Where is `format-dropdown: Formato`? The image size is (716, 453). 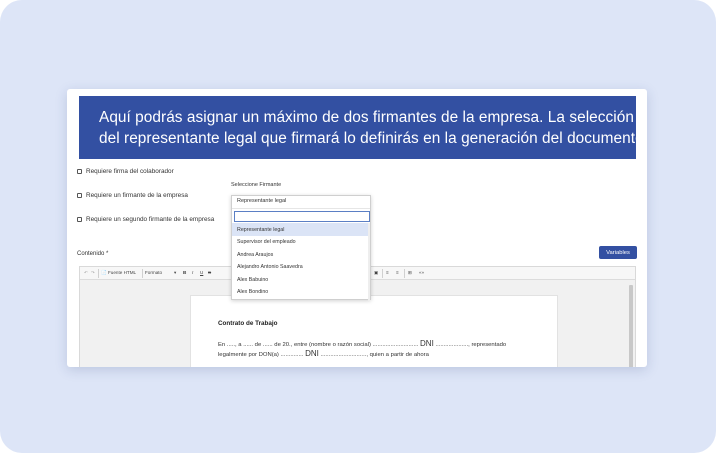
format-dropdown: Formato is located at coordinates (153, 272).